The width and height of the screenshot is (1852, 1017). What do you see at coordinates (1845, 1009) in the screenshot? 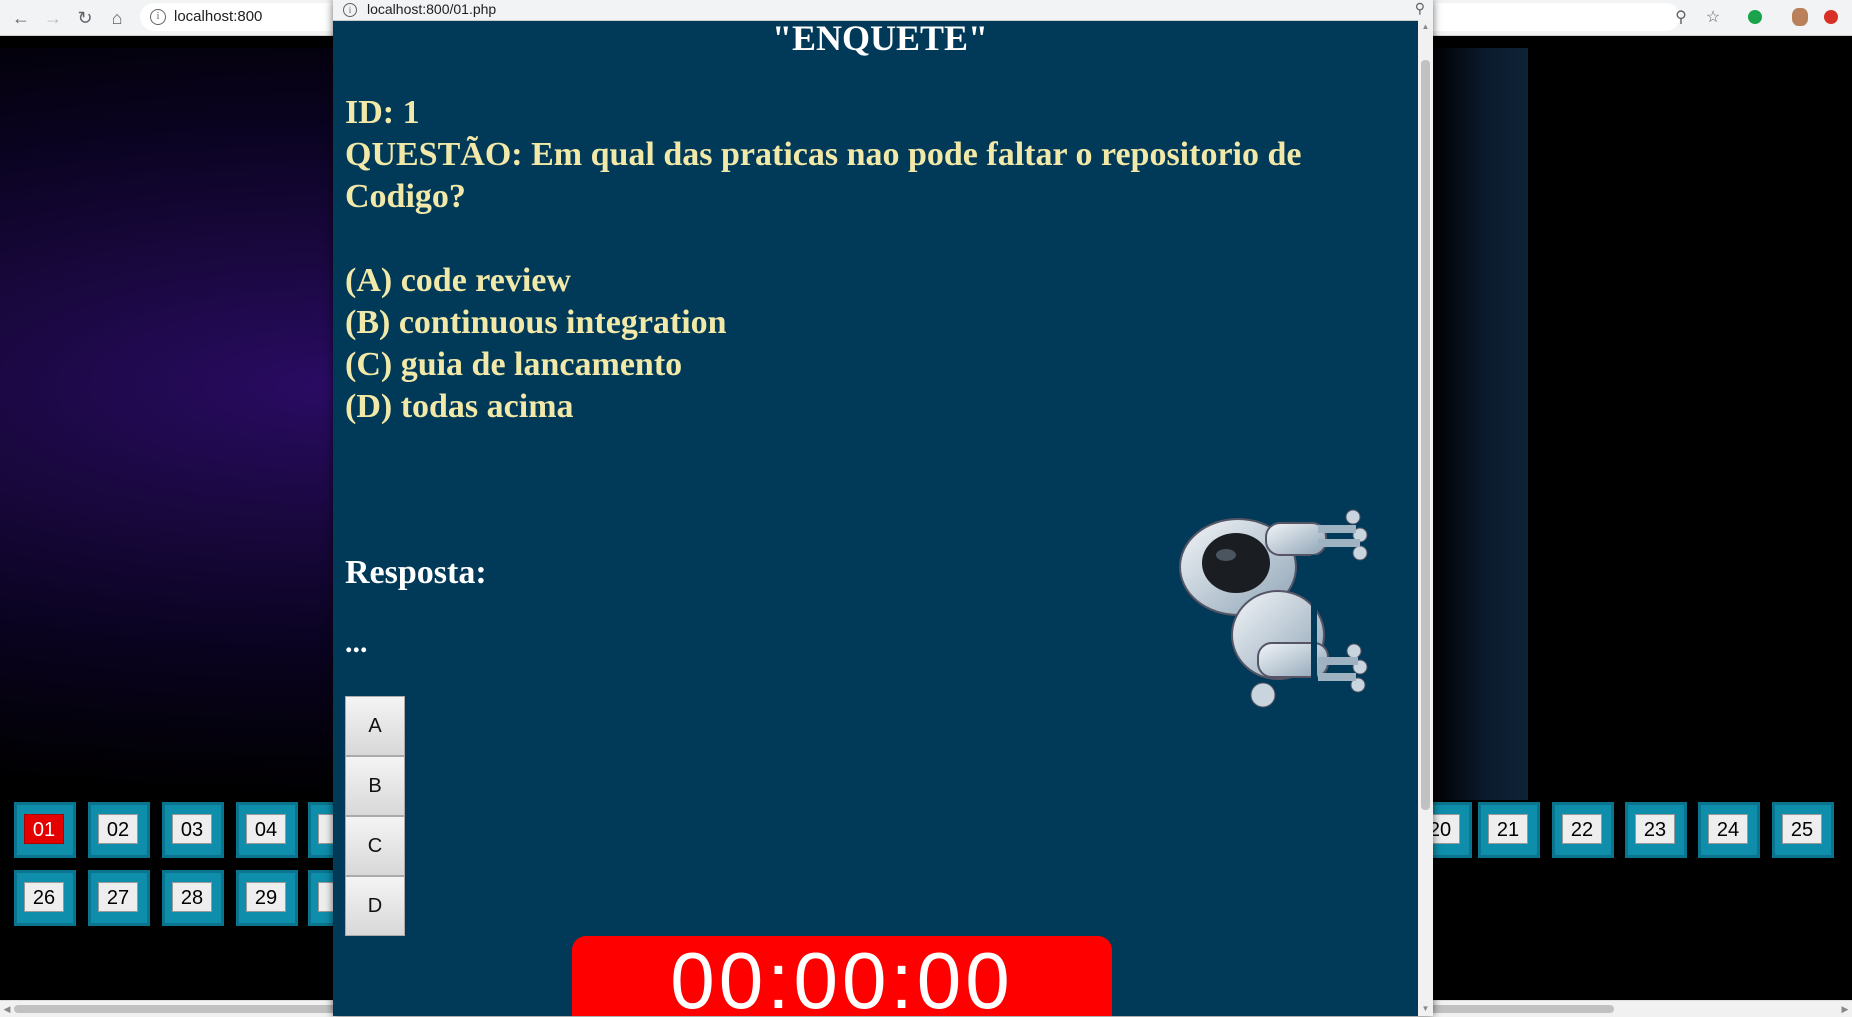
I see `scroll-right-arrow-icon: ▶` at bounding box center [1845, 1009].